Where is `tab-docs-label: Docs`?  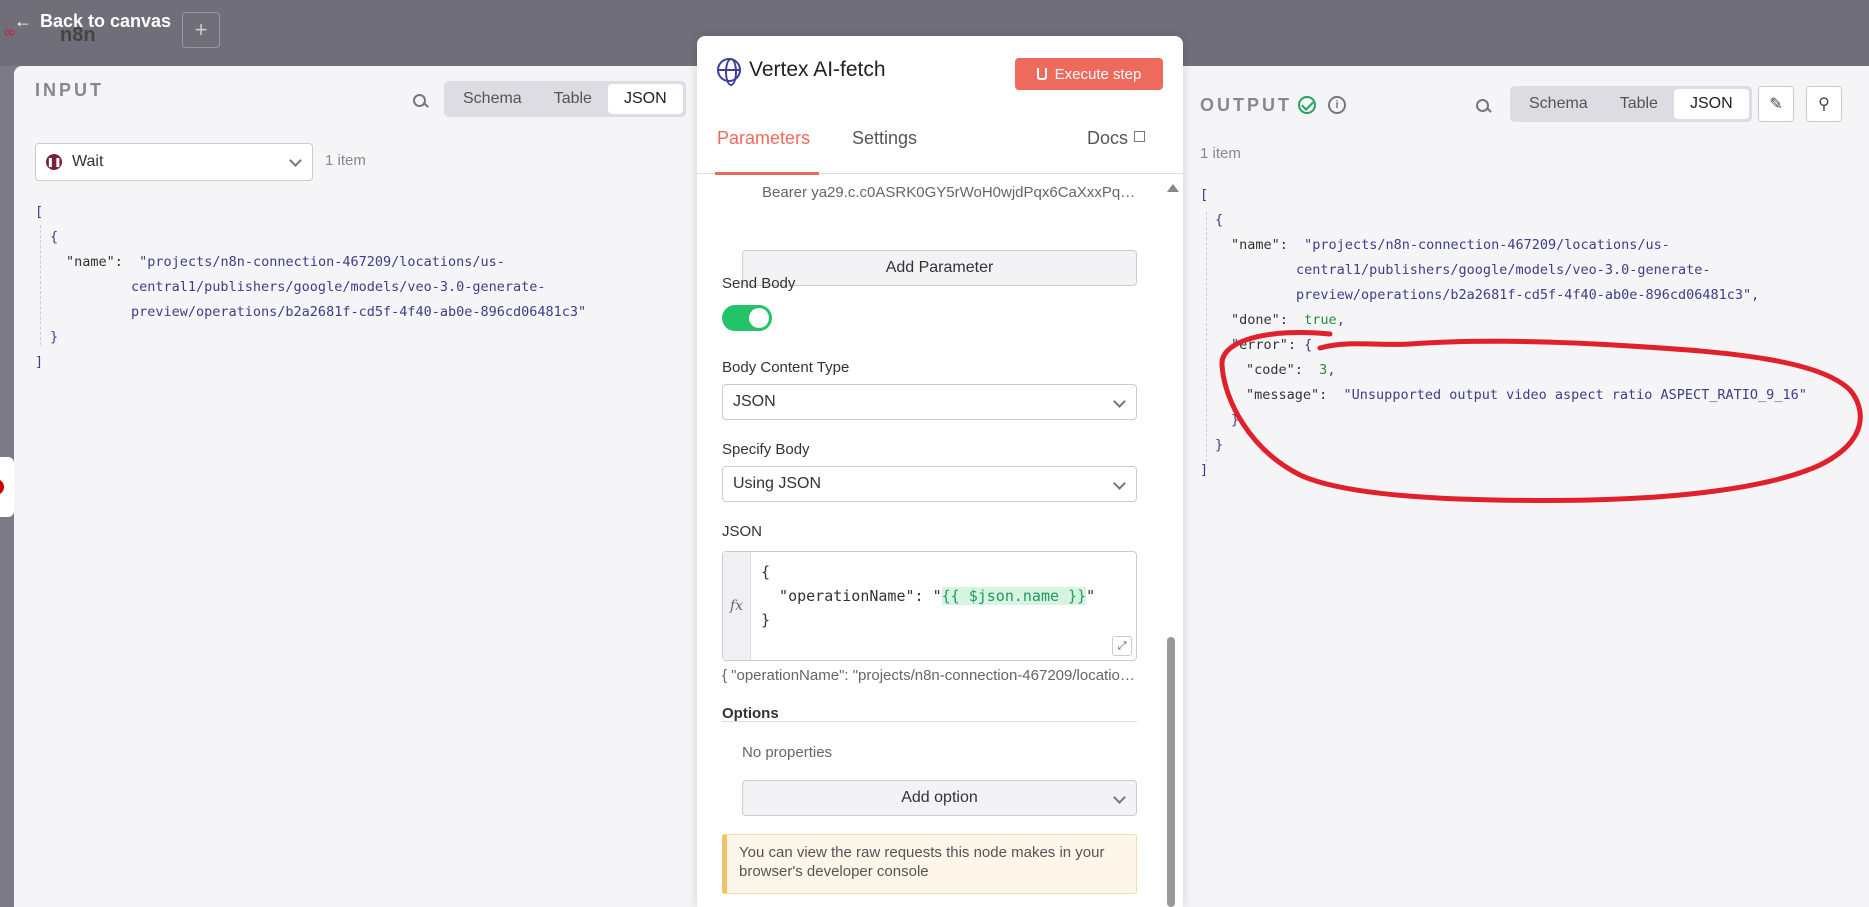 tab-docs-label: Docs is located at coordinates (1108, 138).